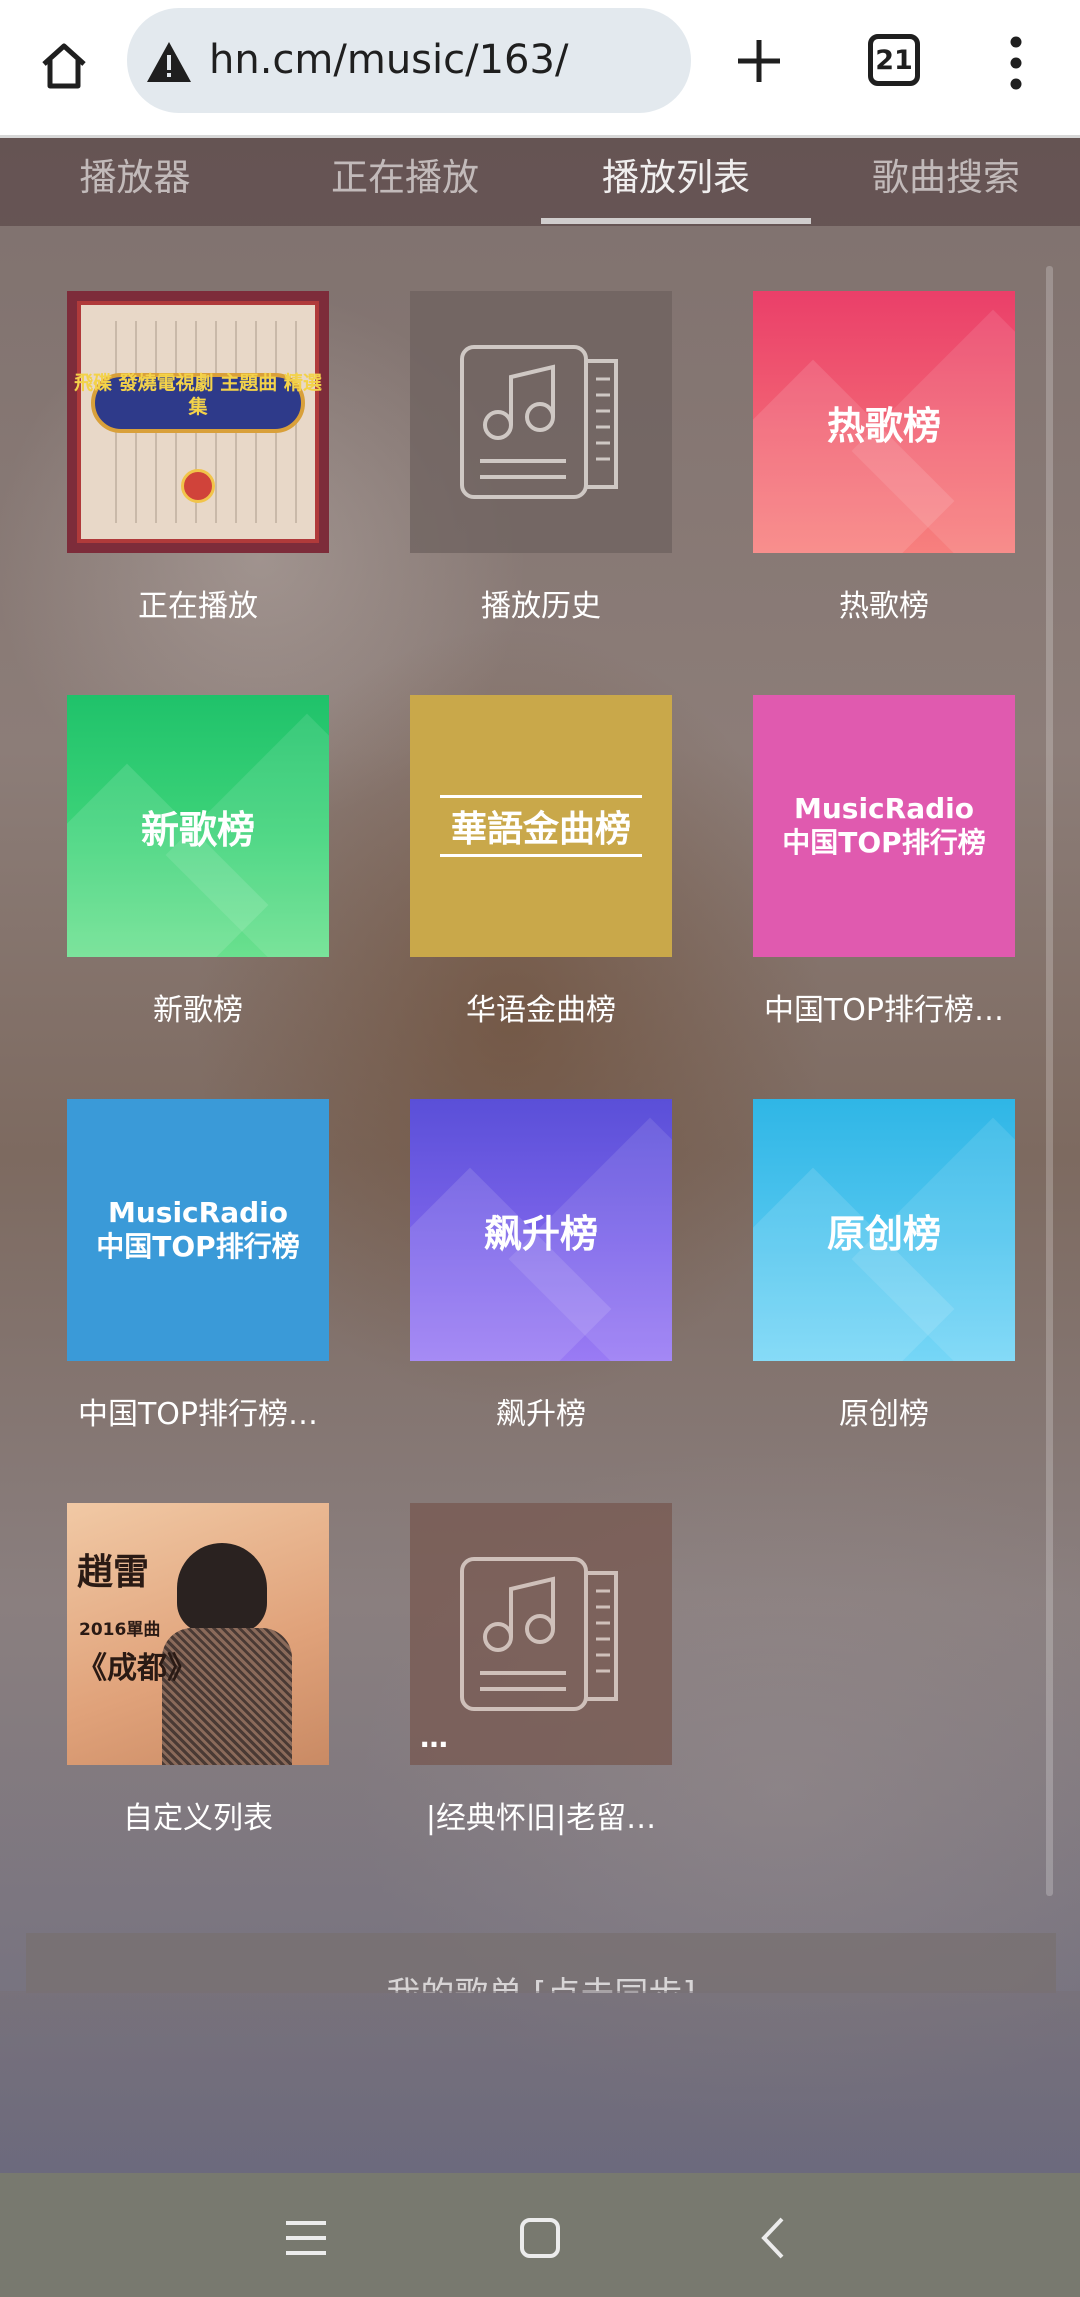 Image resolution: width=1080 pixels, height=2297 pixels. I want to click on new-chart-cover: 新歌榜, so click(198, 826).